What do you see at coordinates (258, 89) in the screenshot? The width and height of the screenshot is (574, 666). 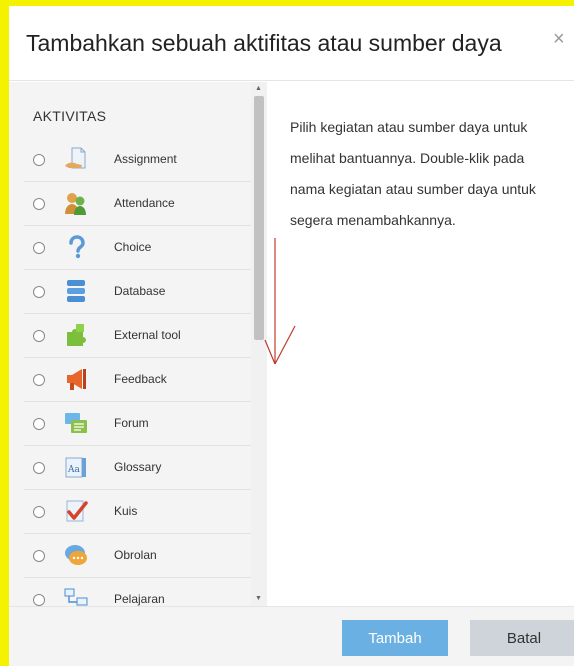 I see `scroll-up-arrow-icon: ▲` at bounding box center [258, 89].